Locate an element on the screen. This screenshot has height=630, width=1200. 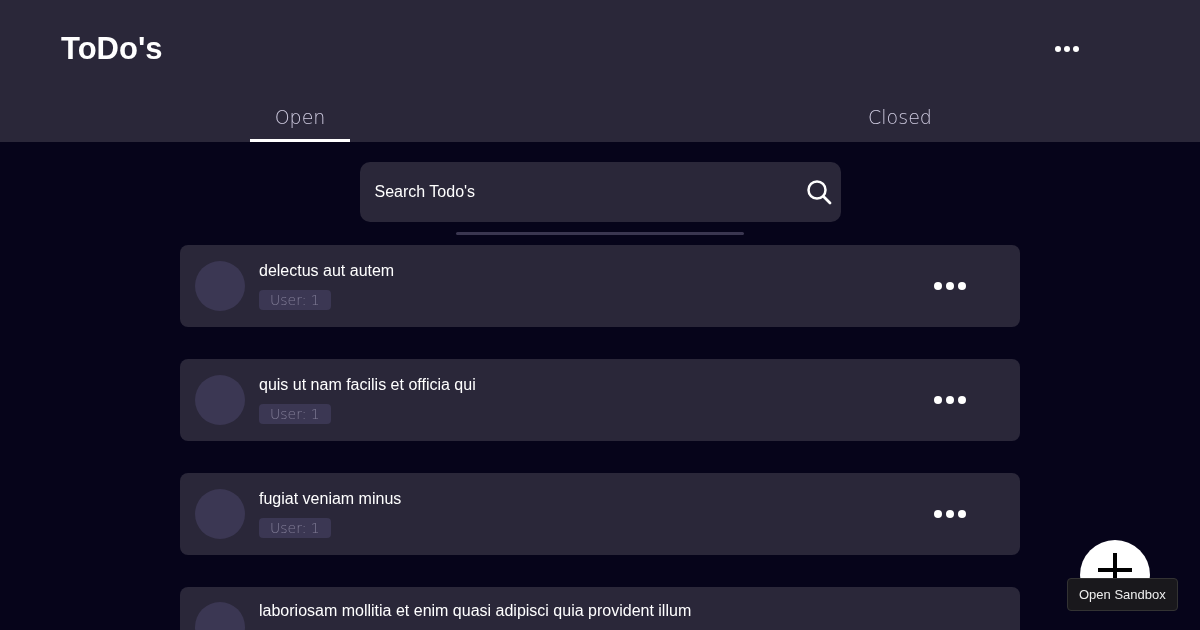
tab: Open is located at coordinates (300, 118).